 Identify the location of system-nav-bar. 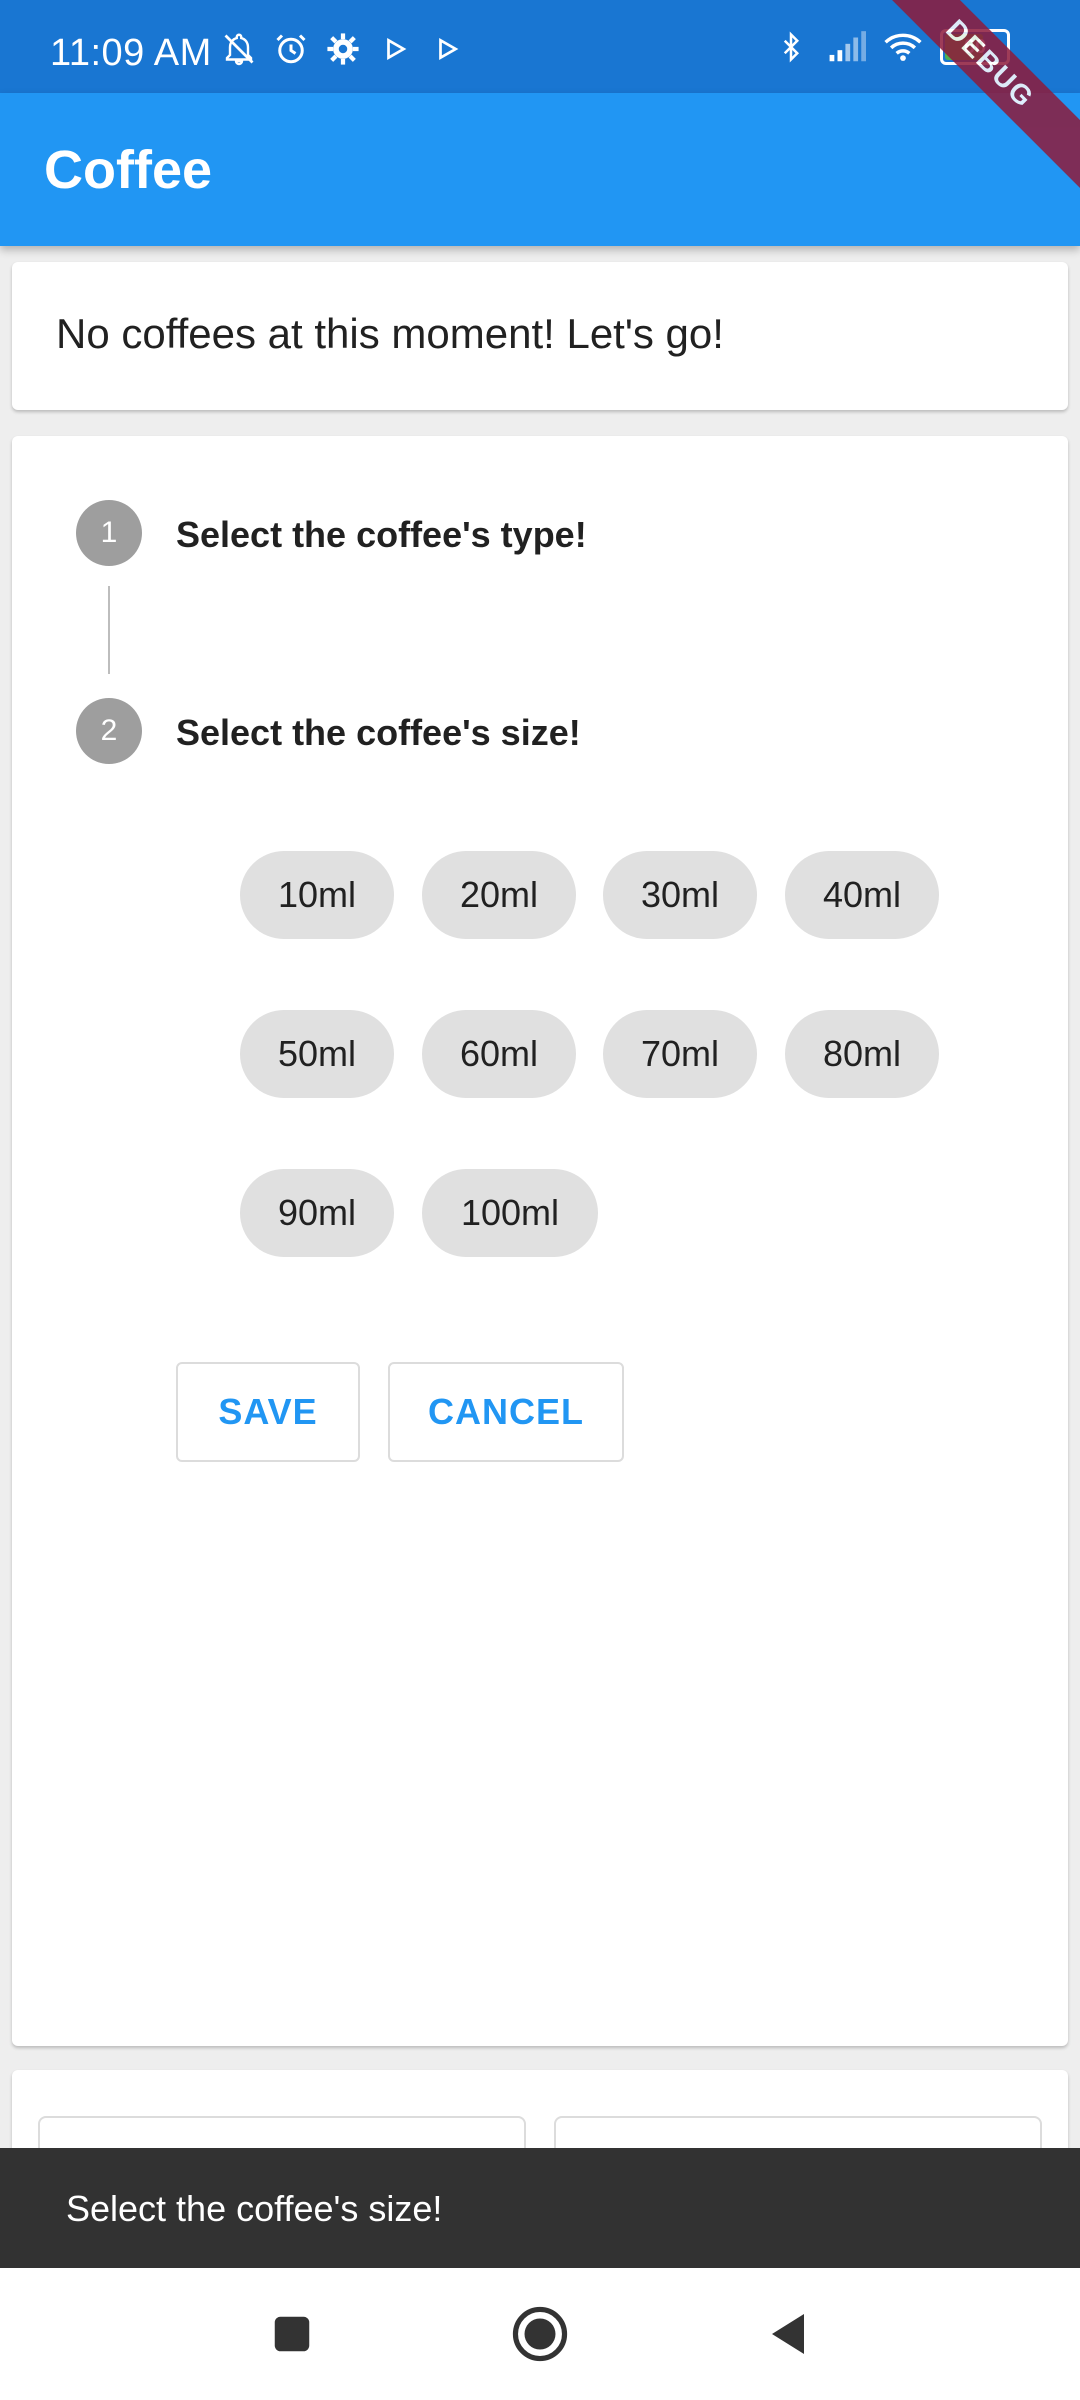
(540, 2334).